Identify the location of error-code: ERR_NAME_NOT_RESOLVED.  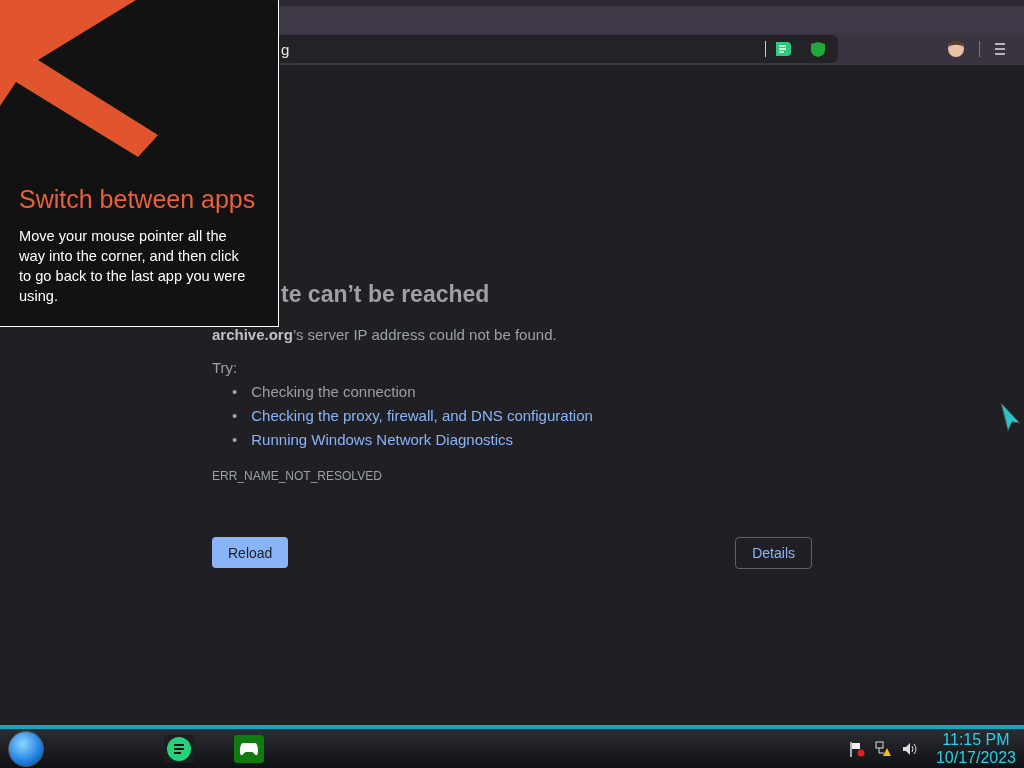
(297, 476).